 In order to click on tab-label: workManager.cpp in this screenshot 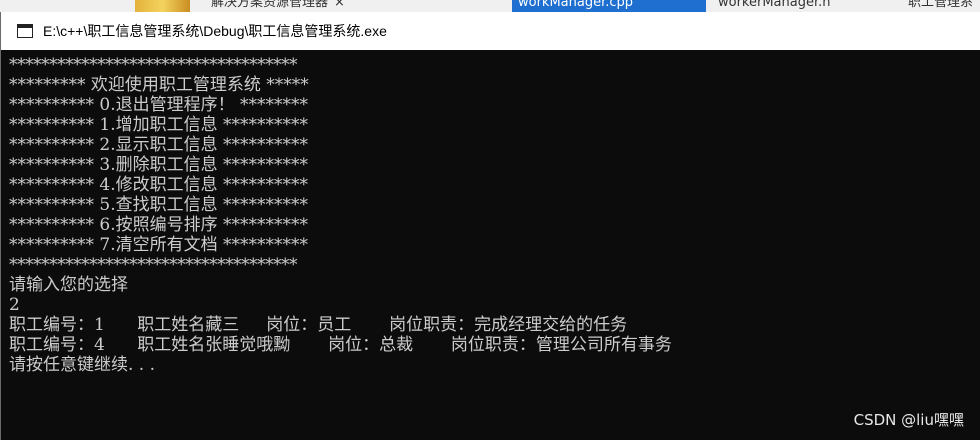, I will do `click(576, 5)`.